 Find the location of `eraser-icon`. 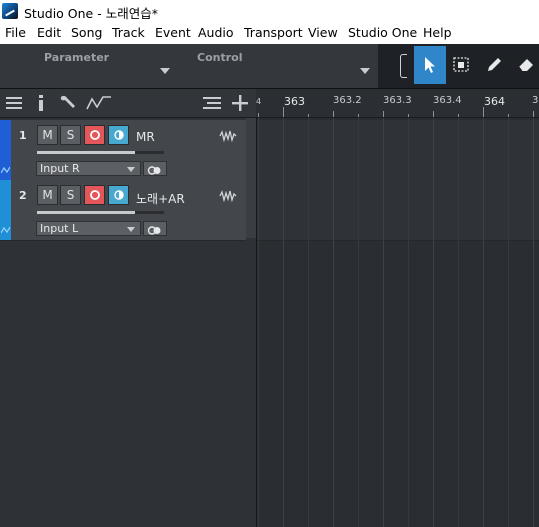

eraser-icon is located at coordinates (525, 65).